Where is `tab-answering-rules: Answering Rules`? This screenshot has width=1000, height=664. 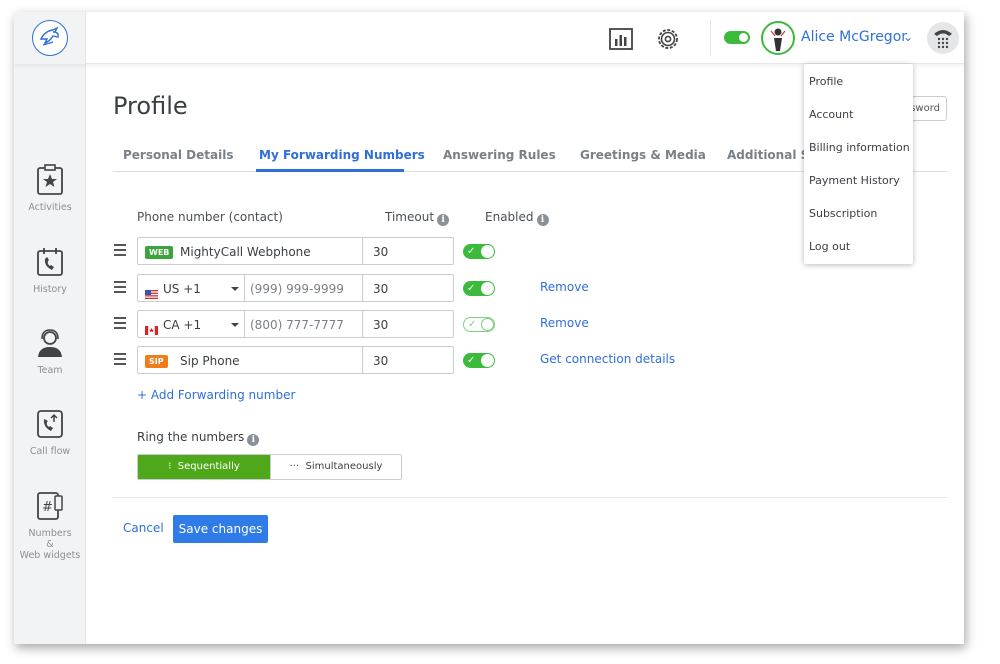
tab-answering-rules: Answering Rules is located at coordinates (499, 155).